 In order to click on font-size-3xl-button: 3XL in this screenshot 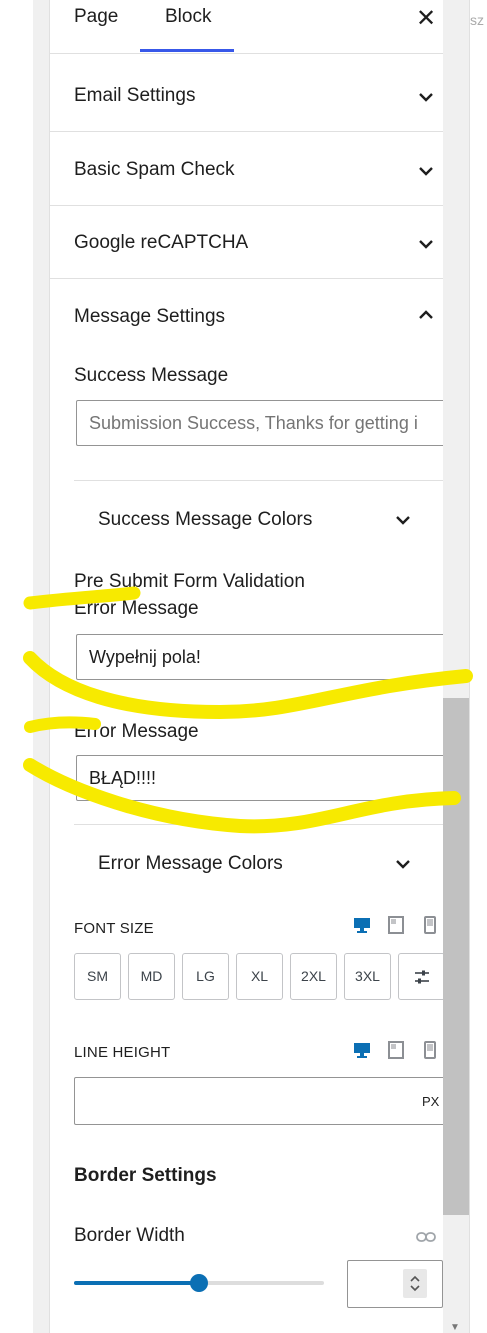, I will do `click(367, 976)`.